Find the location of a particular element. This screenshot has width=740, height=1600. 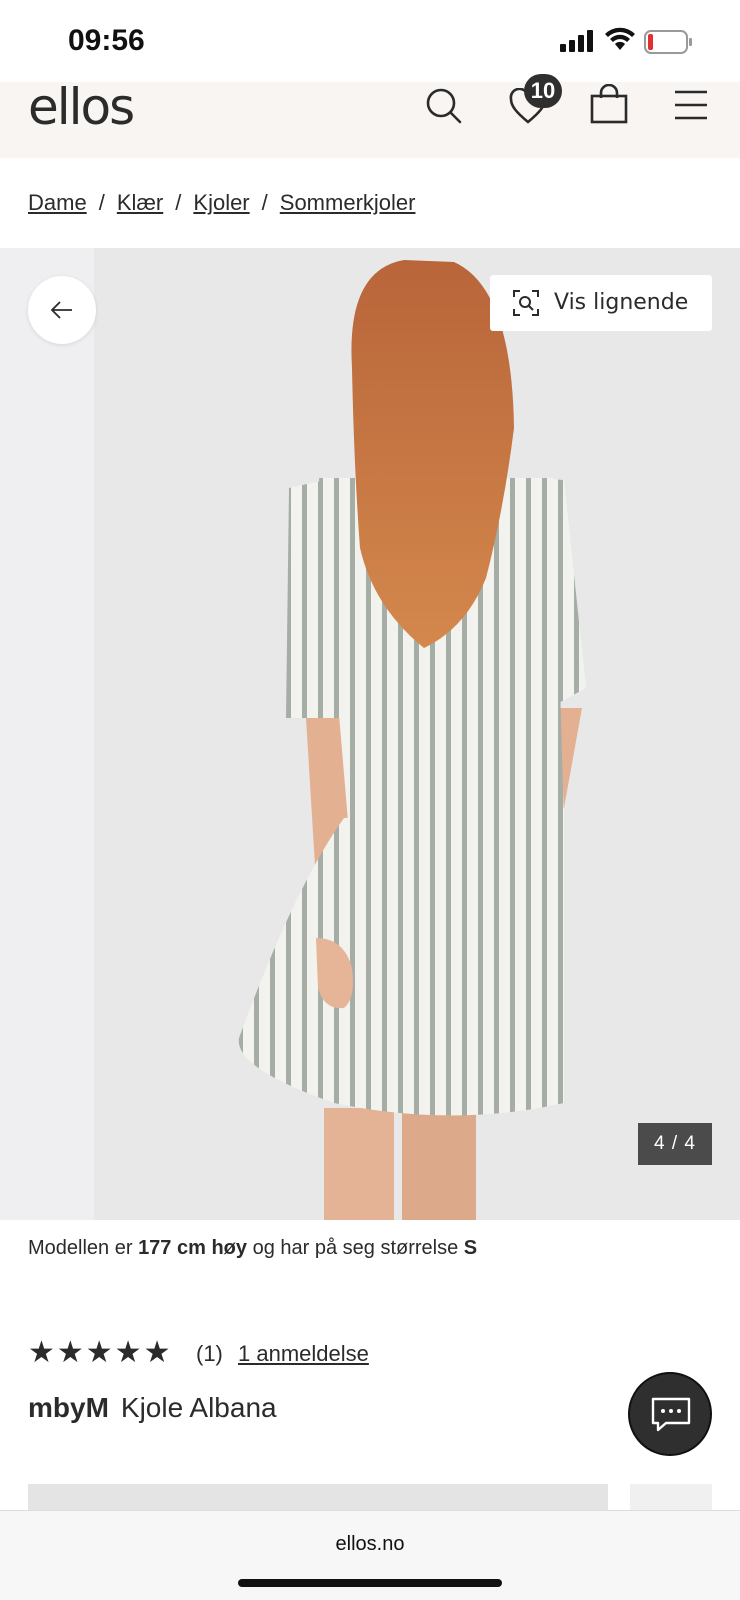

model-height: 177 cm høy is located at coordinates (193, 1248).